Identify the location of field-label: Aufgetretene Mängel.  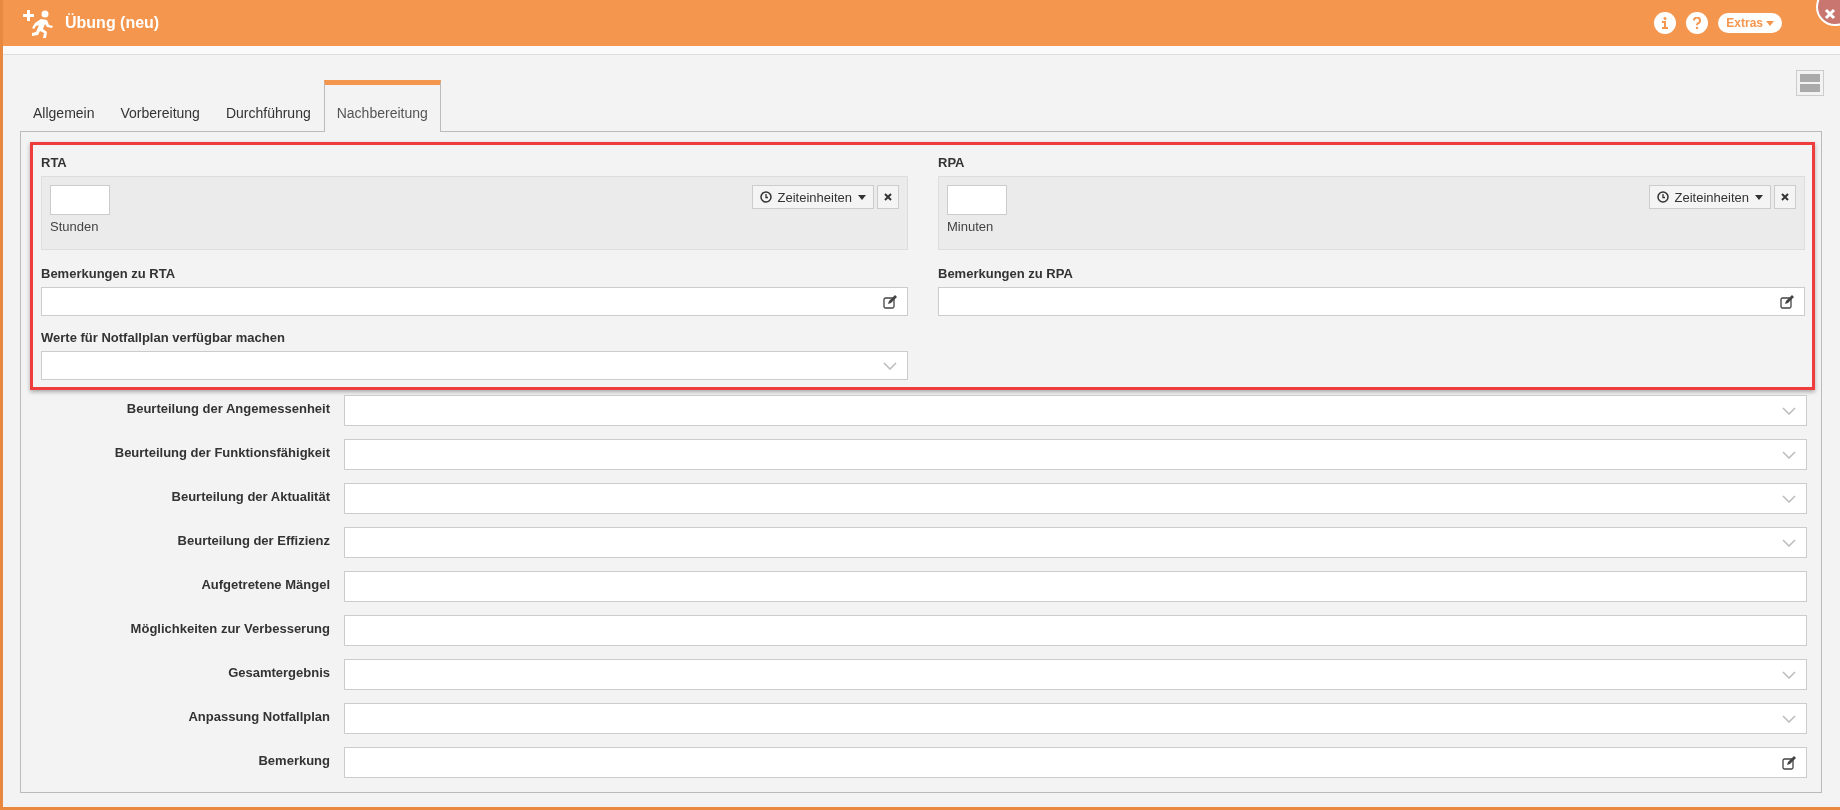
(265, 584).